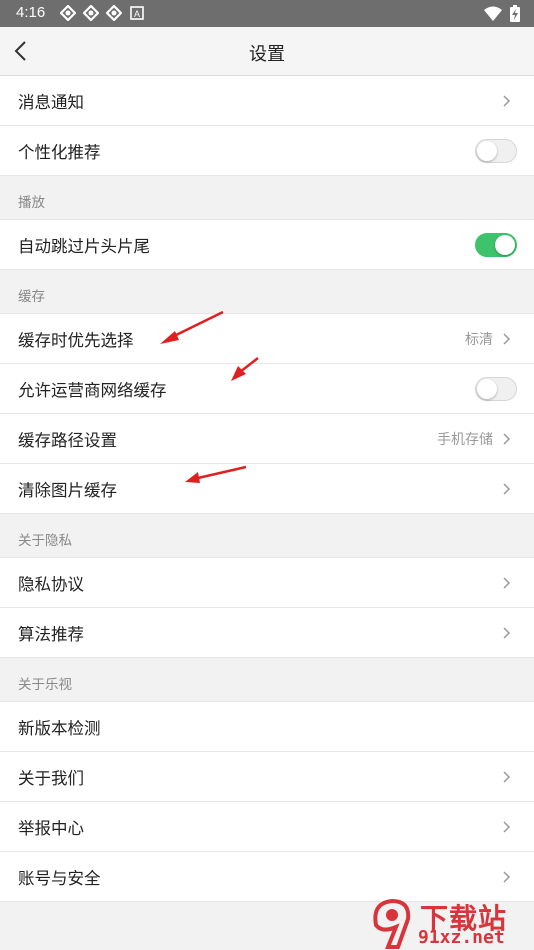 This screenshot has width=534, height=950. What do you see at coordinates (59, 152) in the screenshot?
I see `setting-label: 个性化推荐` at bounding box center [59, 152].